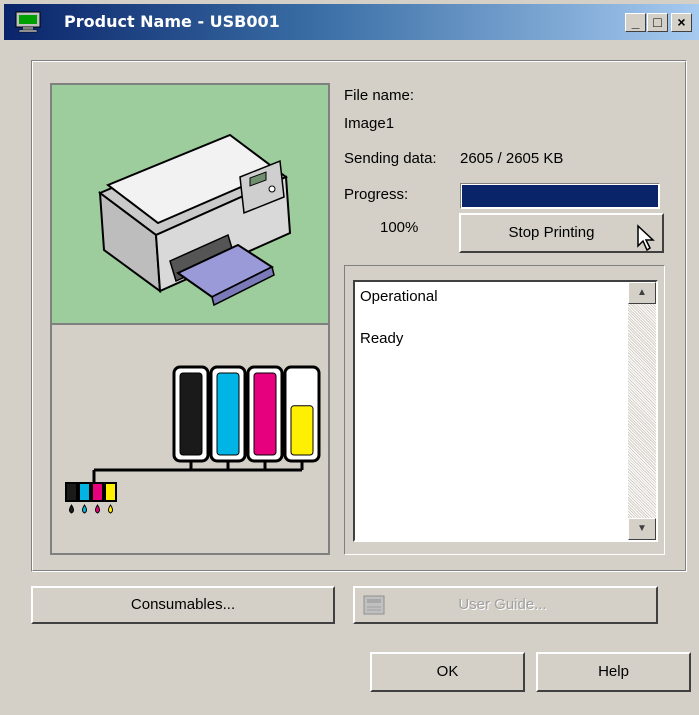 The image size is (699, 715). I want to click on scroll-down-icon: ▼, so click(642, 529).